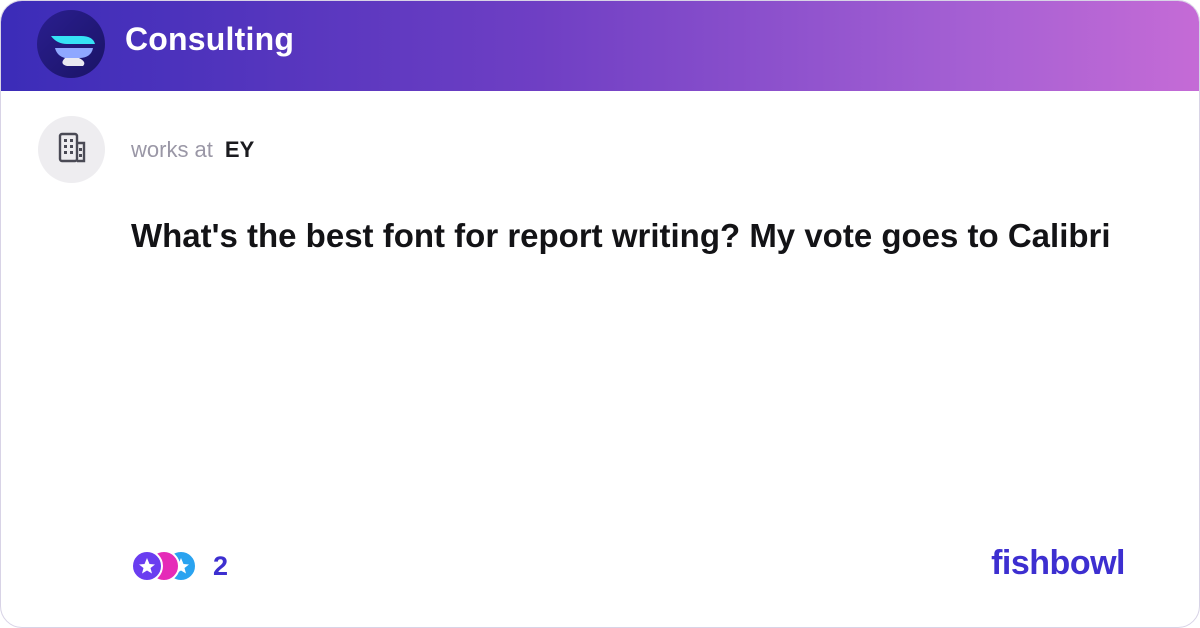  I want to click on building-icon, so click(72, 149).